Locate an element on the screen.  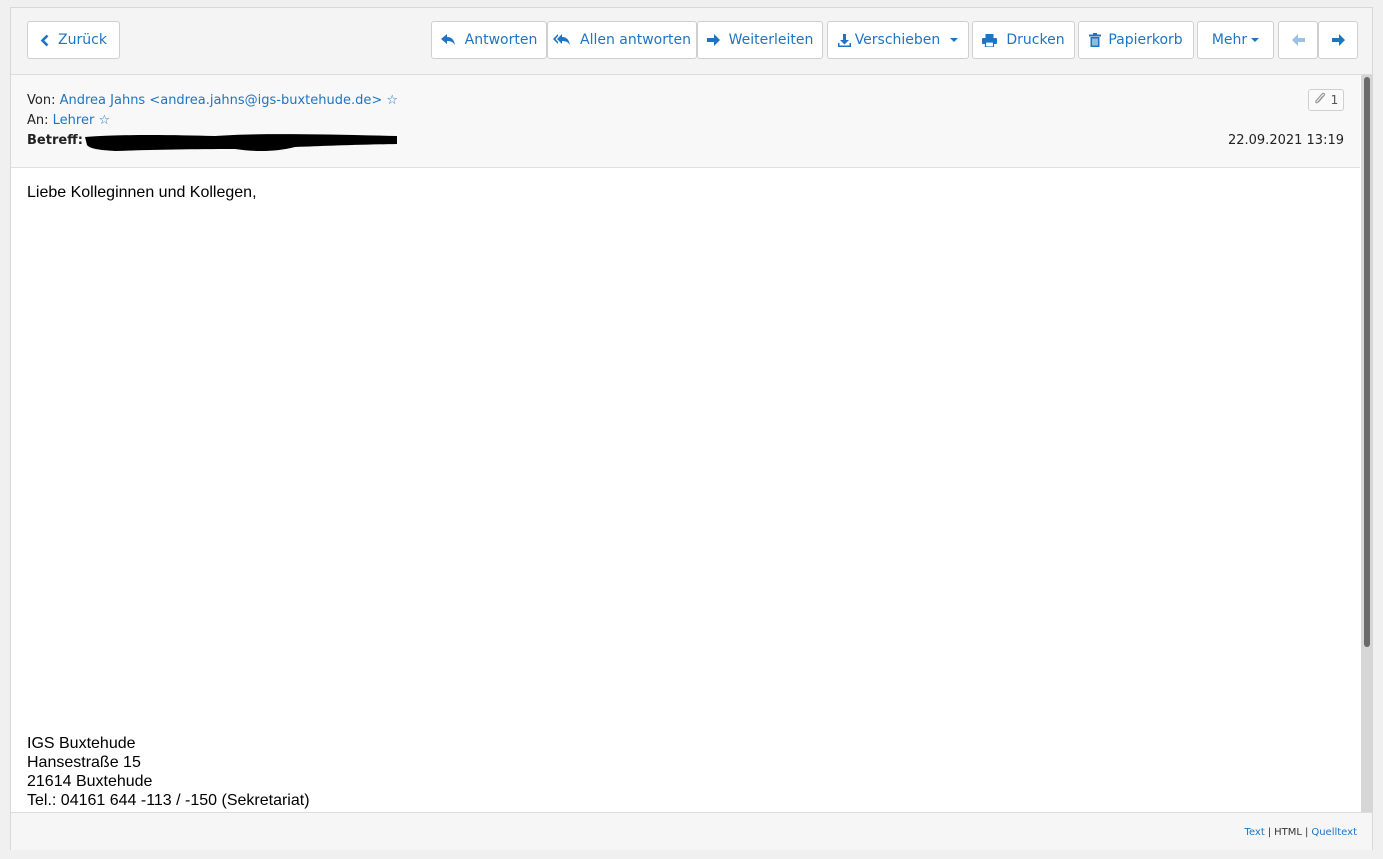
print-button: Drucken is located at coordinates (1023, 40).